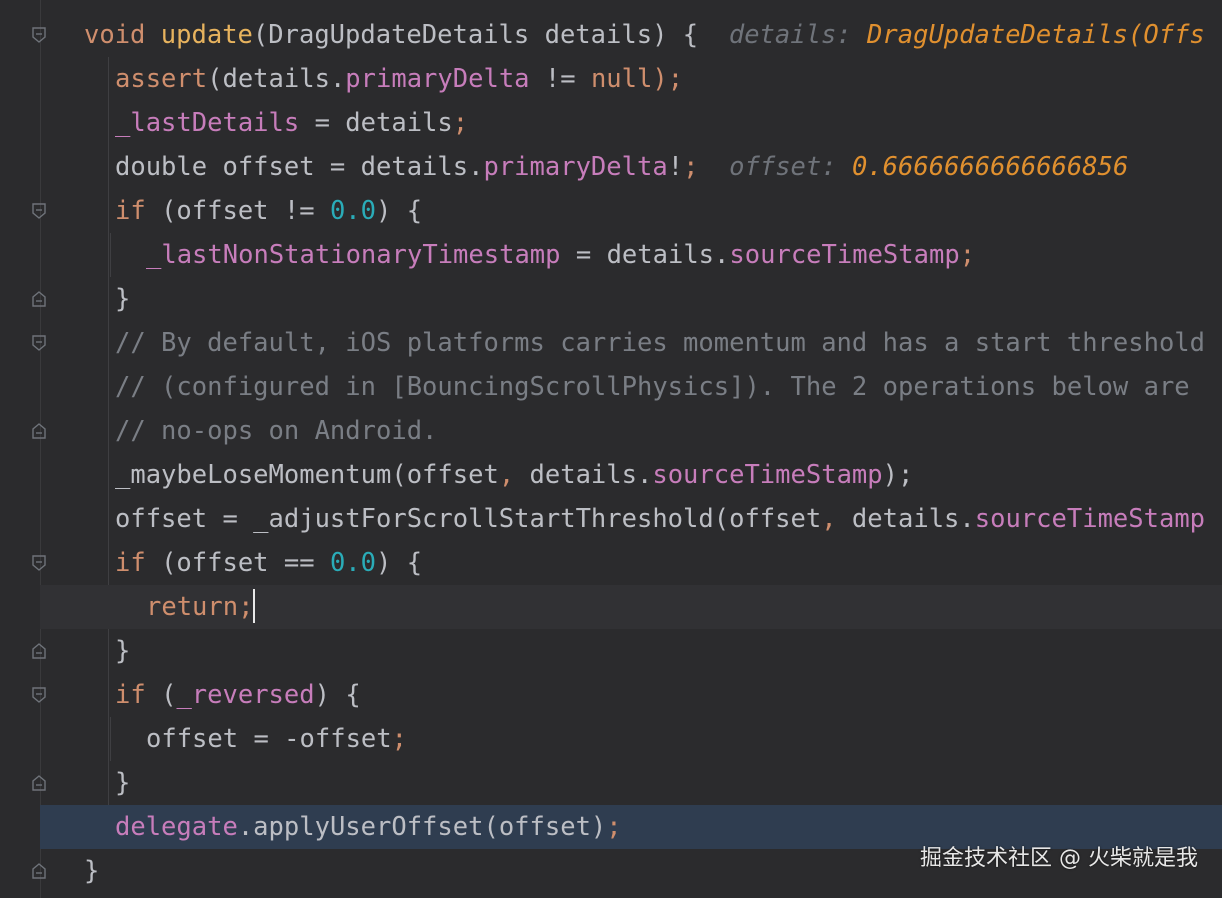  I want to click on code-text: !=, so click(560, 79).